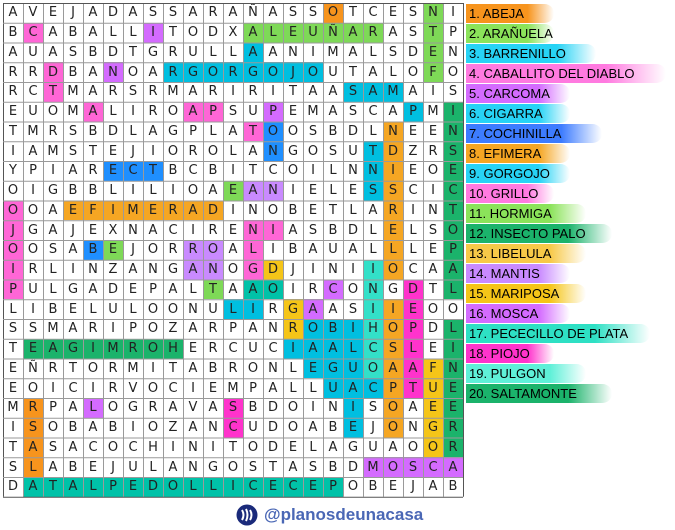 The image size is (675, 530). What do you see at coordinates (526, 213) in the screenshot?
I see `word-list-item: 11. HORMIGA` at bounding box center [526, 213].